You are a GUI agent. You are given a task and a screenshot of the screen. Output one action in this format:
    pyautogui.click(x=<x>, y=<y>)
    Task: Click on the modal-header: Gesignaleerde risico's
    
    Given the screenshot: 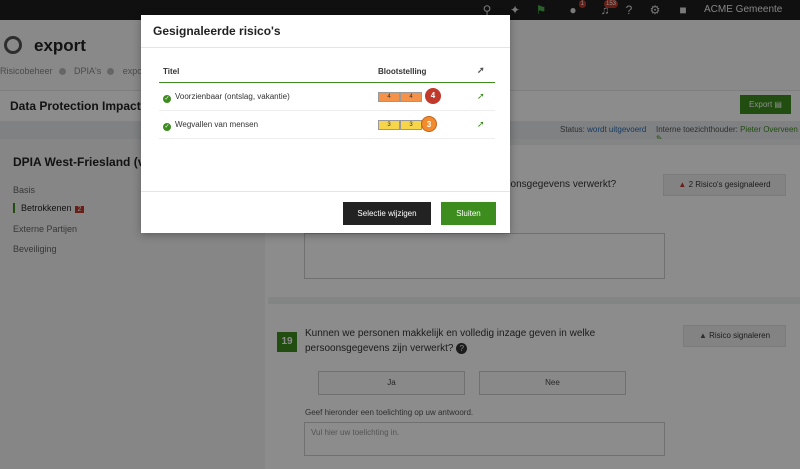 What is the action you would take?
    pyautogui.click(x=325, y=31)
    